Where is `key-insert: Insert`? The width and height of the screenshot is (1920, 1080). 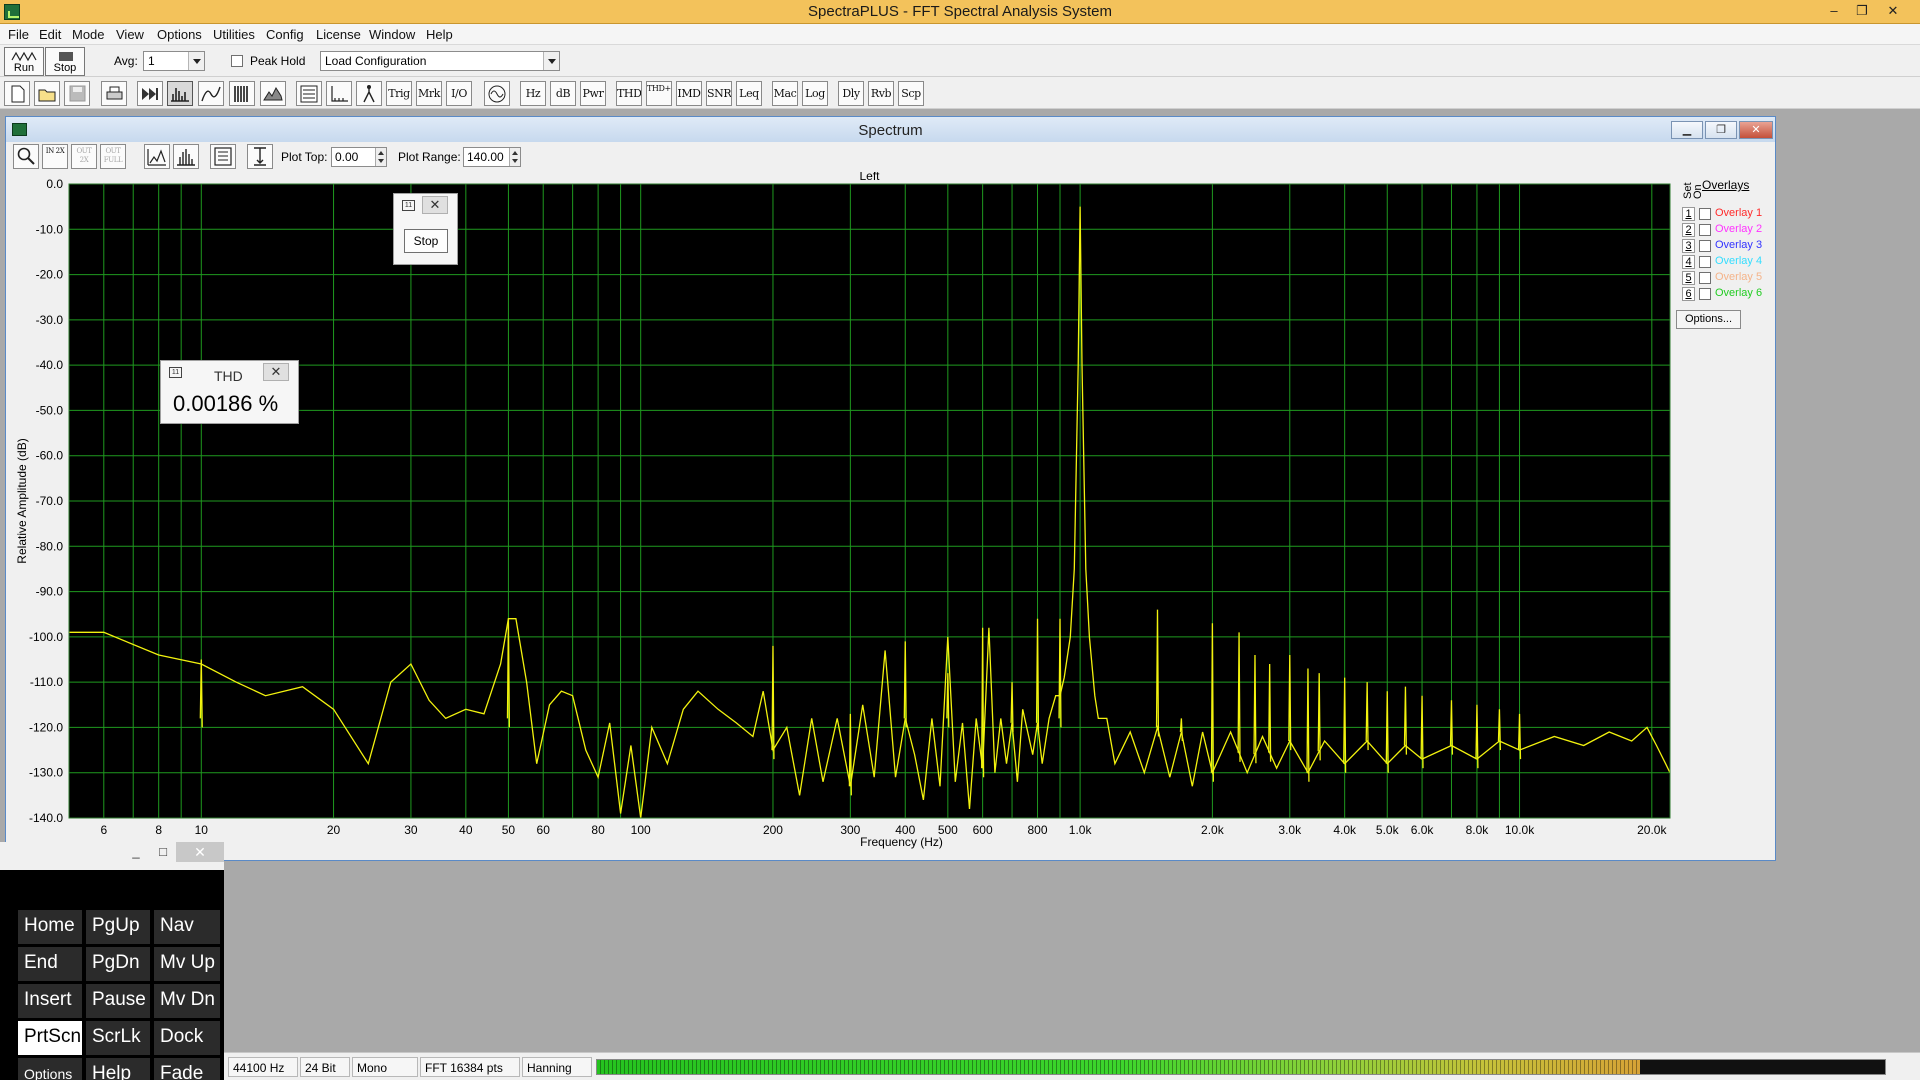
key-insert: Insert is located at coordinates (50, 1001).